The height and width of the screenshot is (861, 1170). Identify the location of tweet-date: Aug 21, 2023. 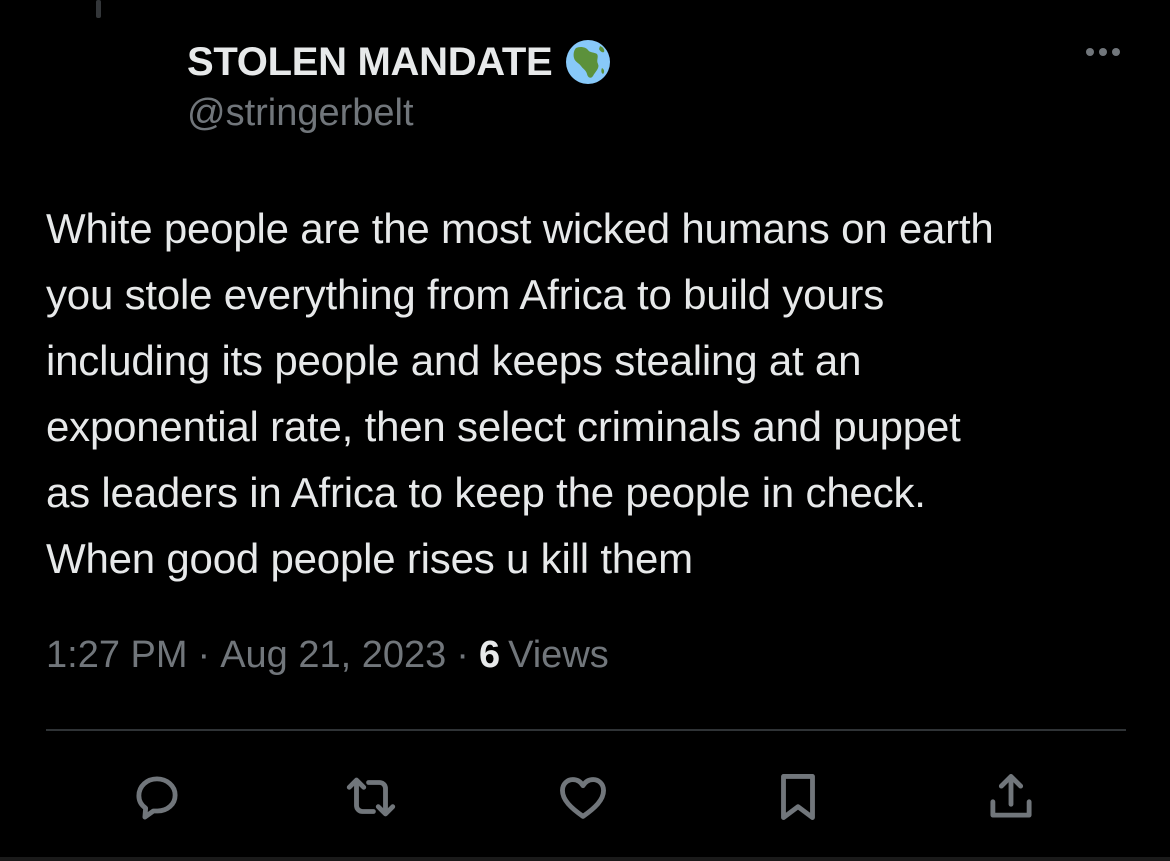
(333, 655).